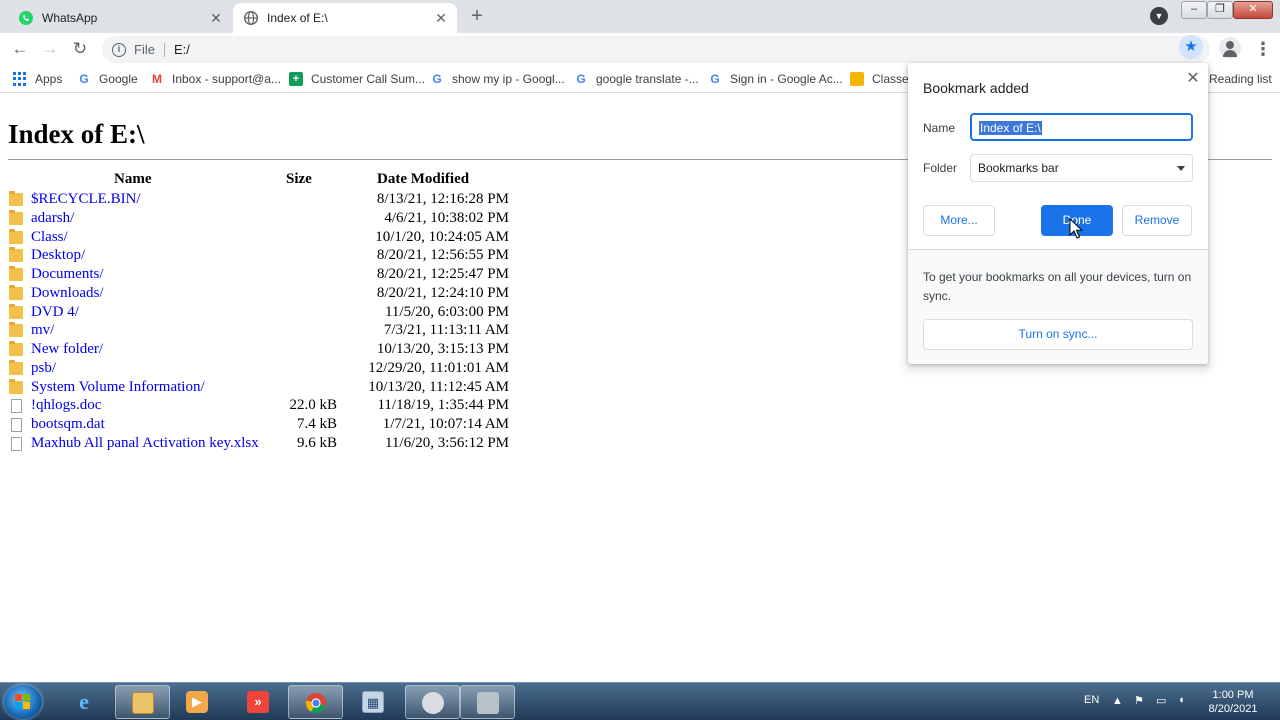 The image size is (1280, 720). Describe the element at coordinates (432, 702) in the screenshot. I see `taskbar-app` at that location.